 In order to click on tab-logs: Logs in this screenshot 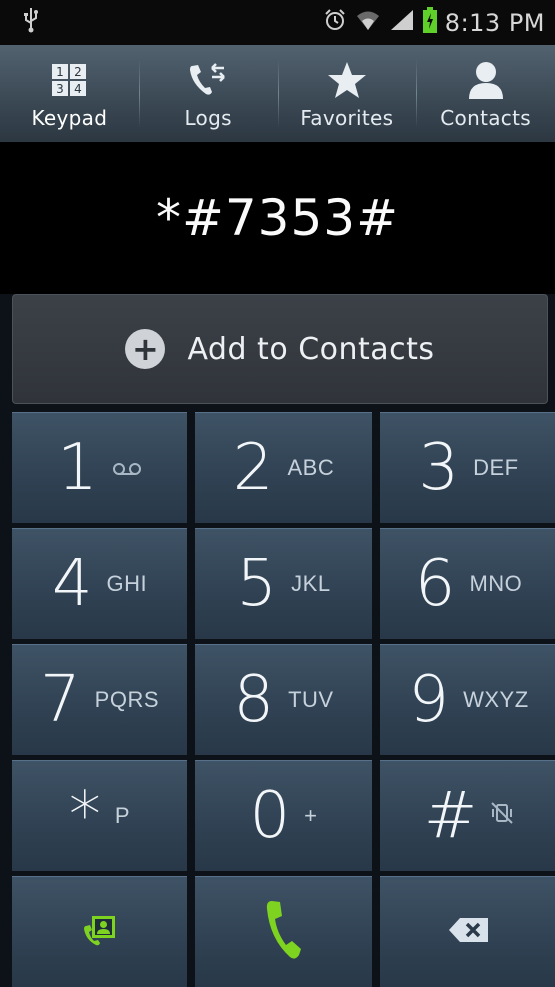, I will do `click(208, 93)`.